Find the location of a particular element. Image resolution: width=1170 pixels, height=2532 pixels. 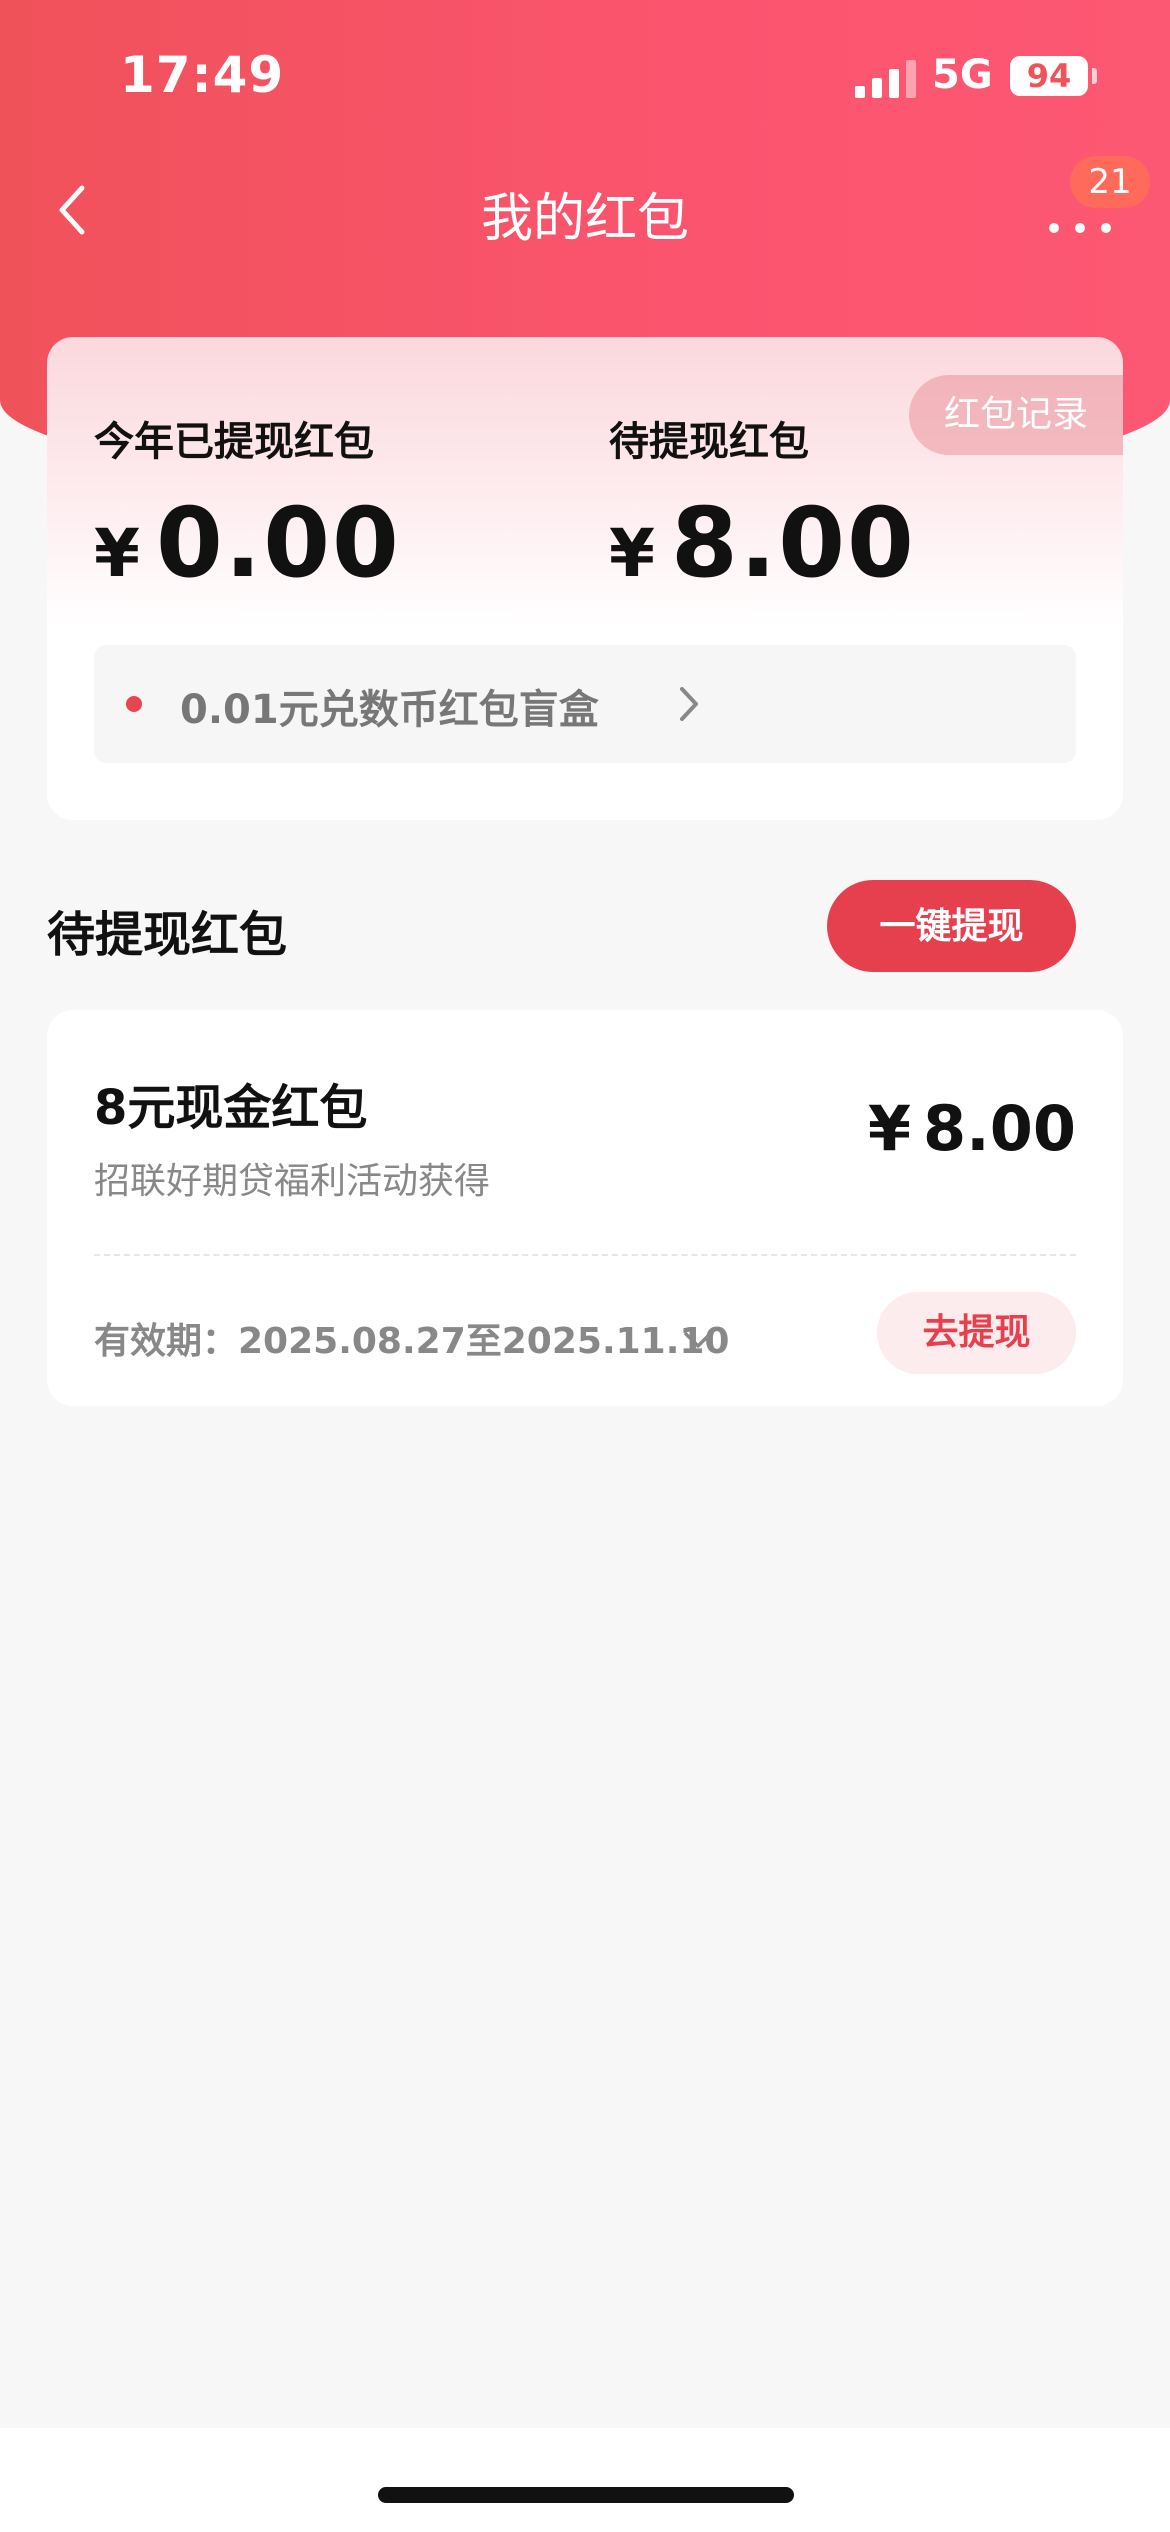

status-bar: 17:49 5G 94 is located at coordinates (585, 75).